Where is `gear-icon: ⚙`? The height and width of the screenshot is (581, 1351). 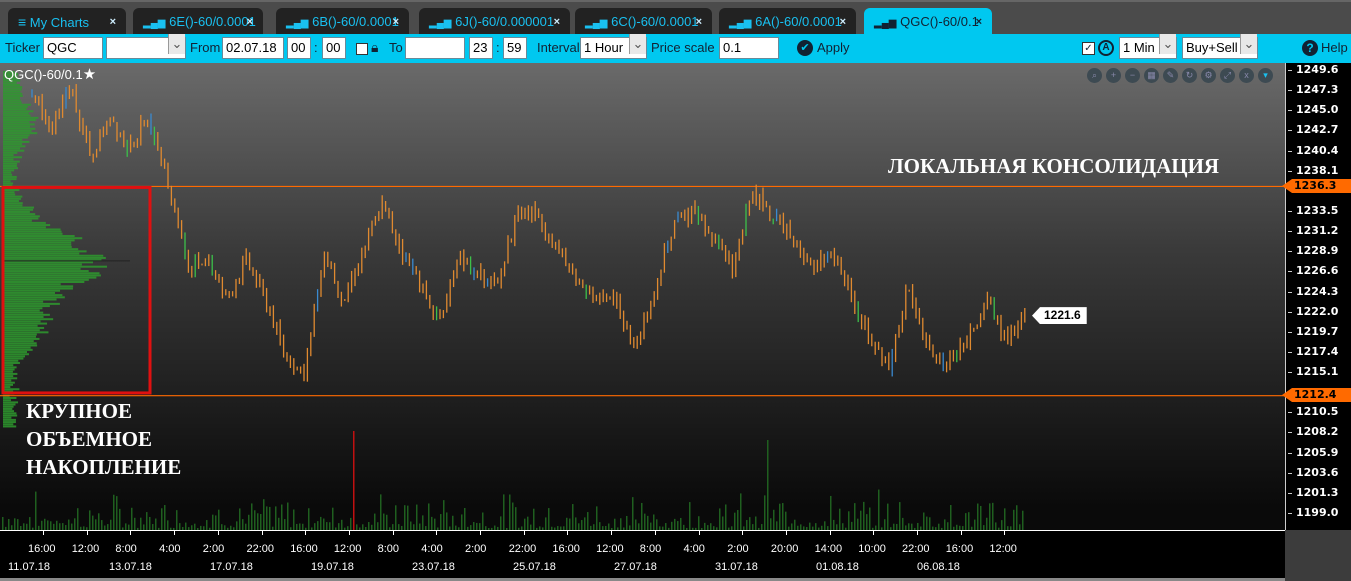
gear-icon: ⚙ is located at coordinates (1208, 75).